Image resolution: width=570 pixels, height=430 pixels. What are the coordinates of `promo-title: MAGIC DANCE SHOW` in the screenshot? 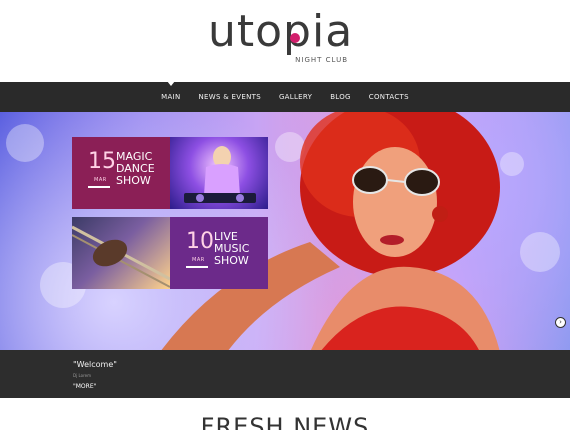 It's located at (135, 168).